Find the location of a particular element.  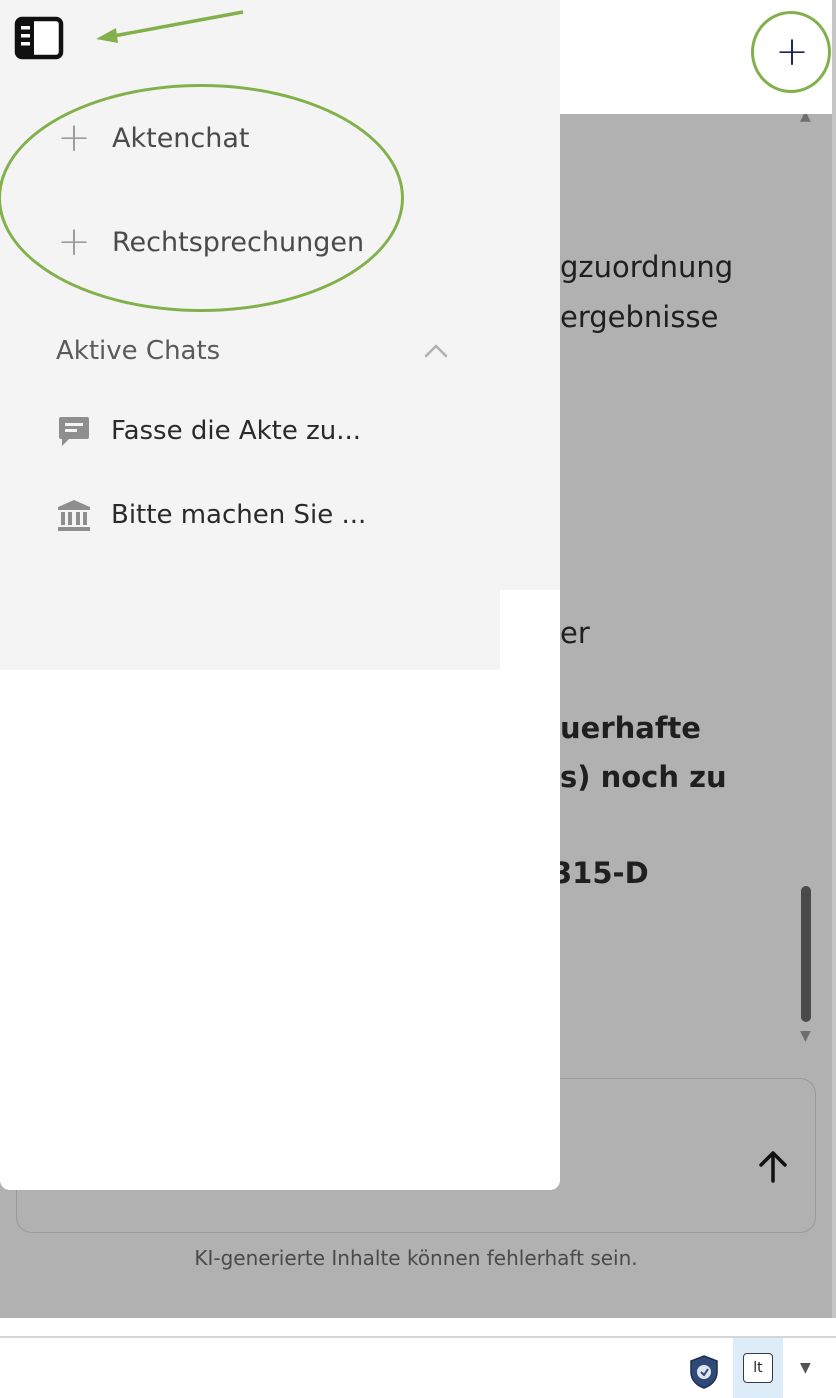

new-chat-button: + is located at coordinates (791, 52).